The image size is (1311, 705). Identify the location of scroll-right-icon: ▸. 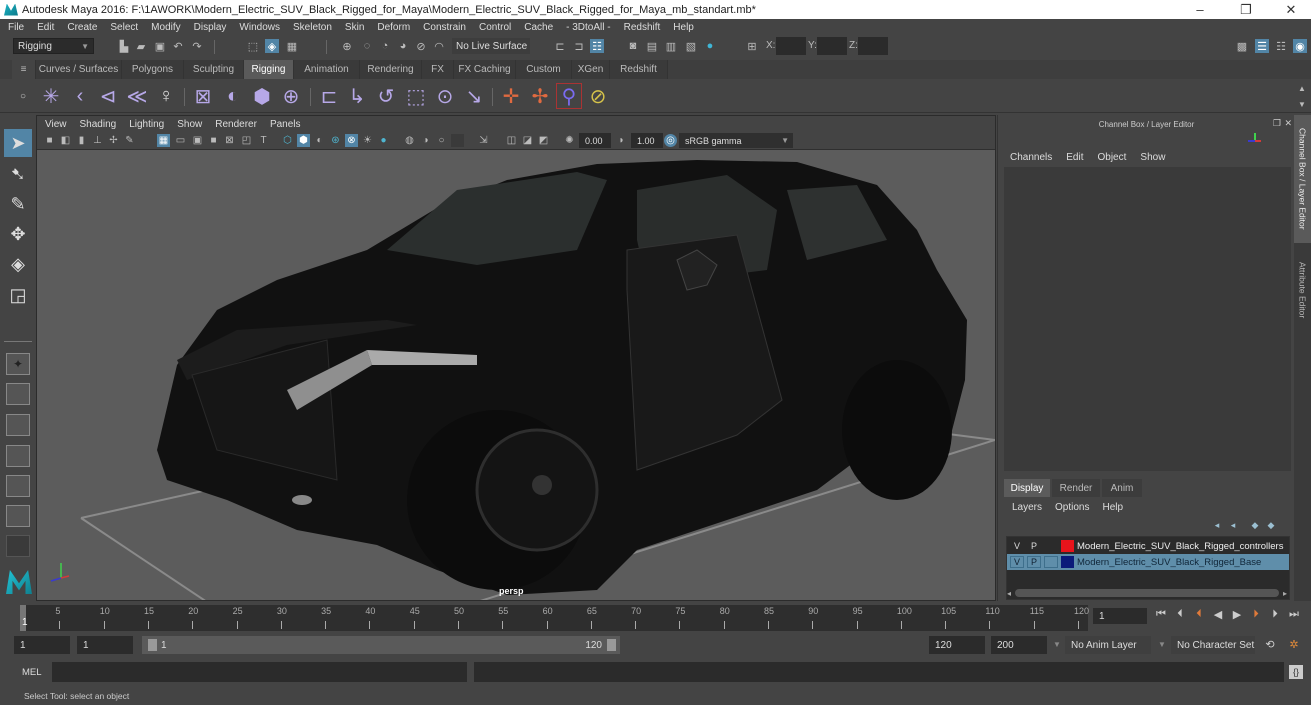
(1285, 593).